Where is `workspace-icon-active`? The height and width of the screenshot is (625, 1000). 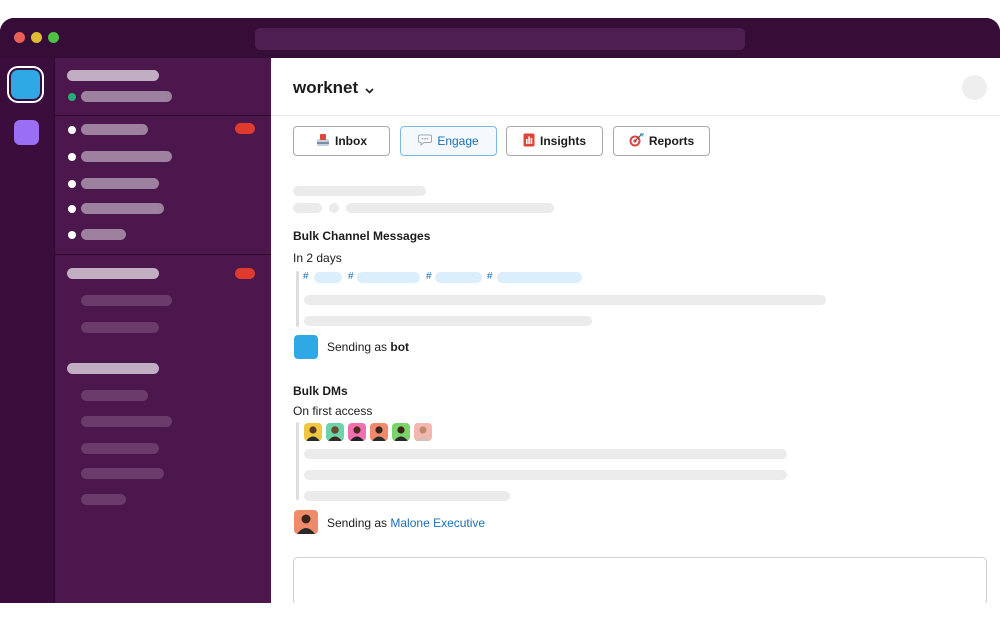 workspace-icon-active is located at coordinates (25, 84).